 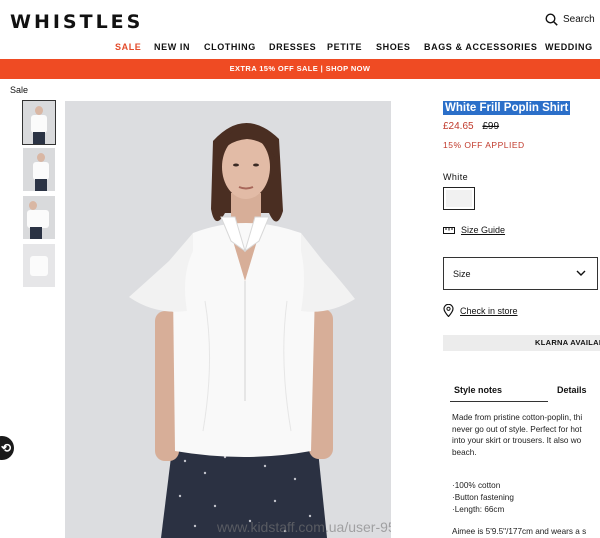 What do you see at coordinates (569, 47) in the screenshot?
I see `nav-item-wedding: WEDDING` at bounding box center [569, 47].